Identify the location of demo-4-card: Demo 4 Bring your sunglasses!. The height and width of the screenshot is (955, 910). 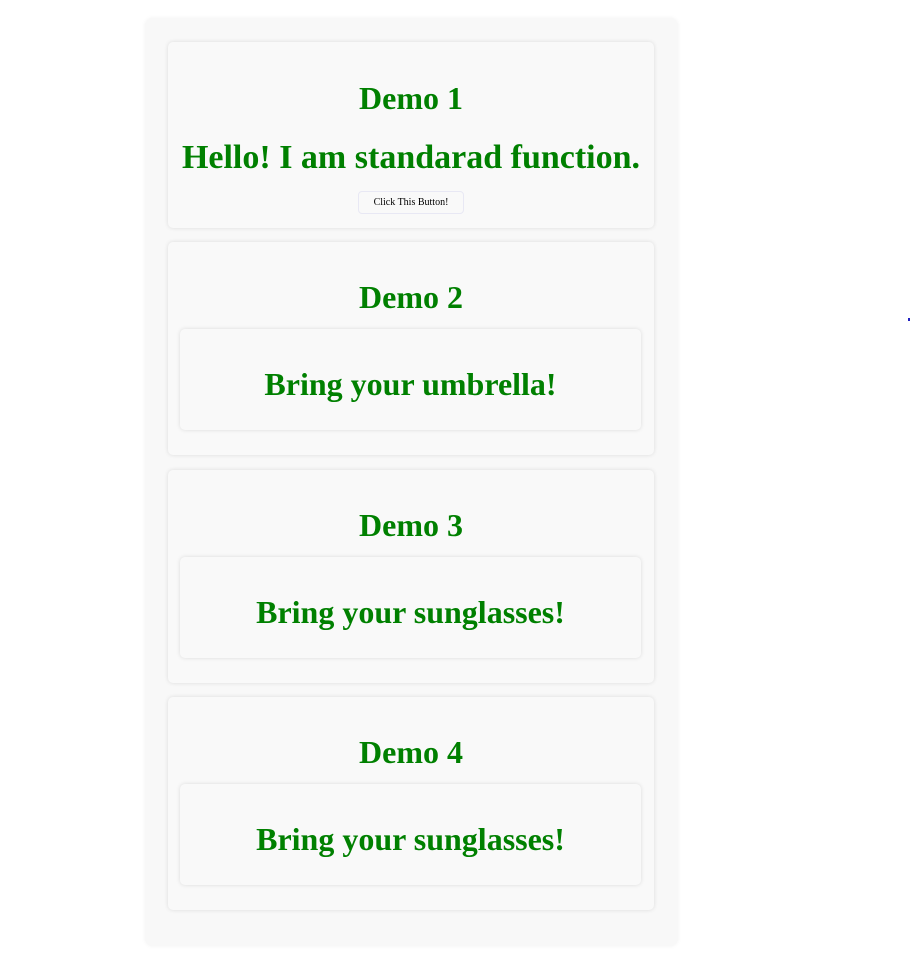
(411, 803).